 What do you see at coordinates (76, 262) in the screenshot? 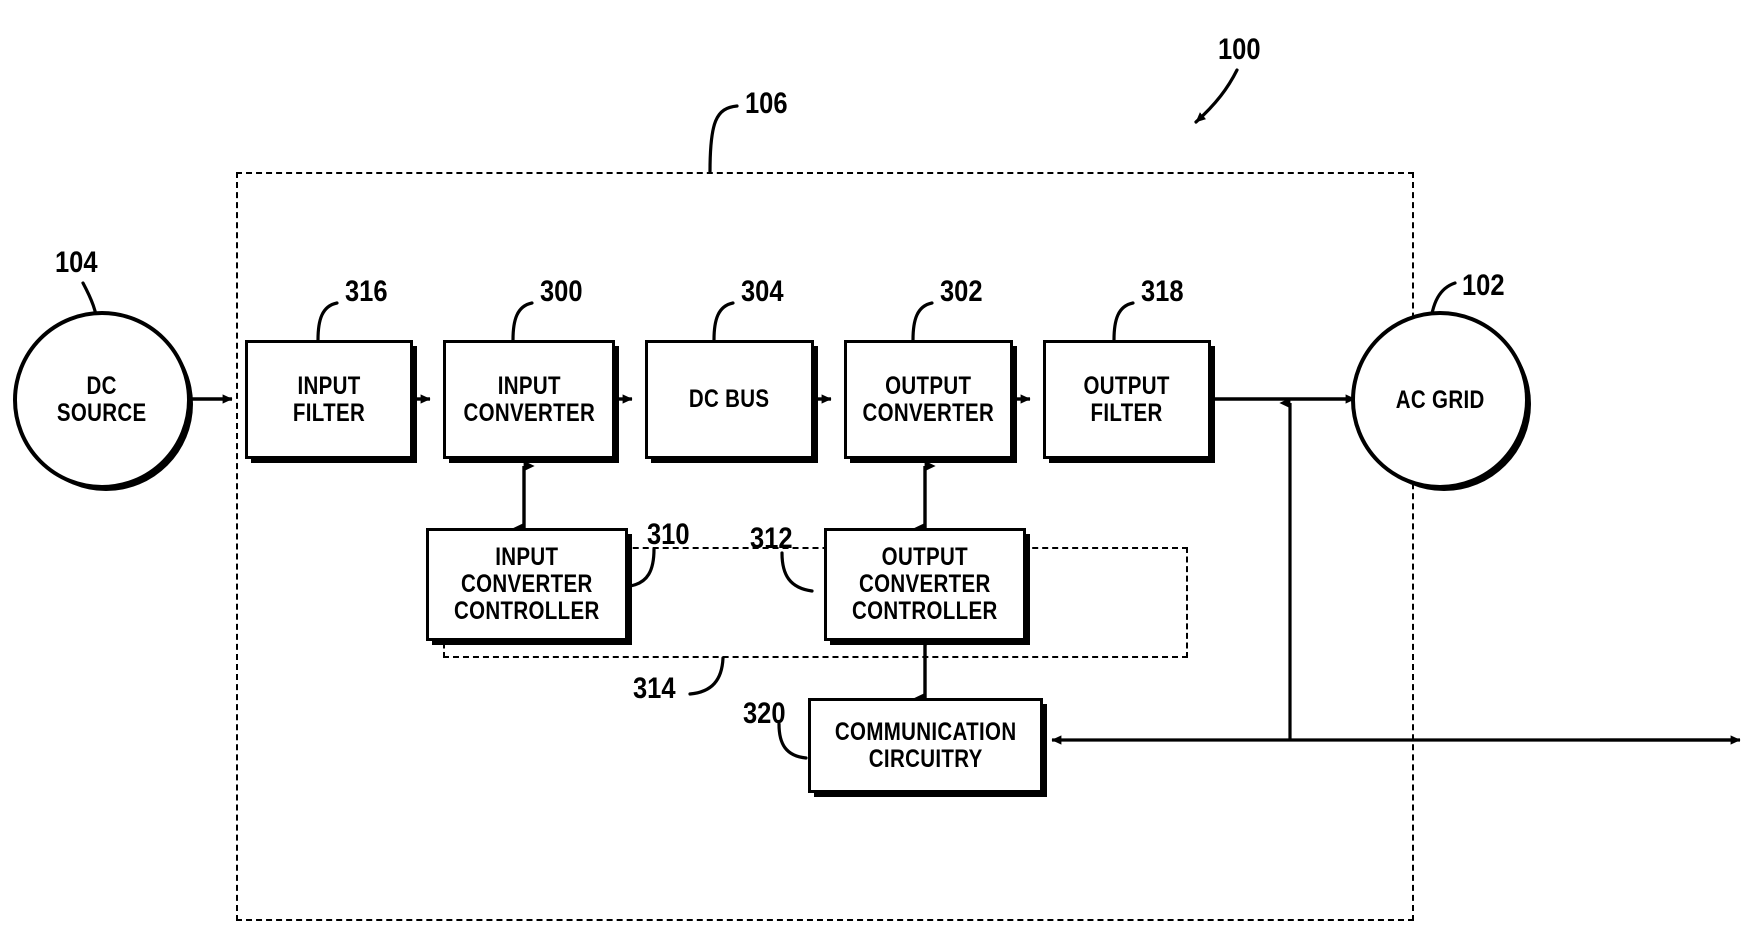
I see `ref-104: 104` at bounding box center [76, 262].